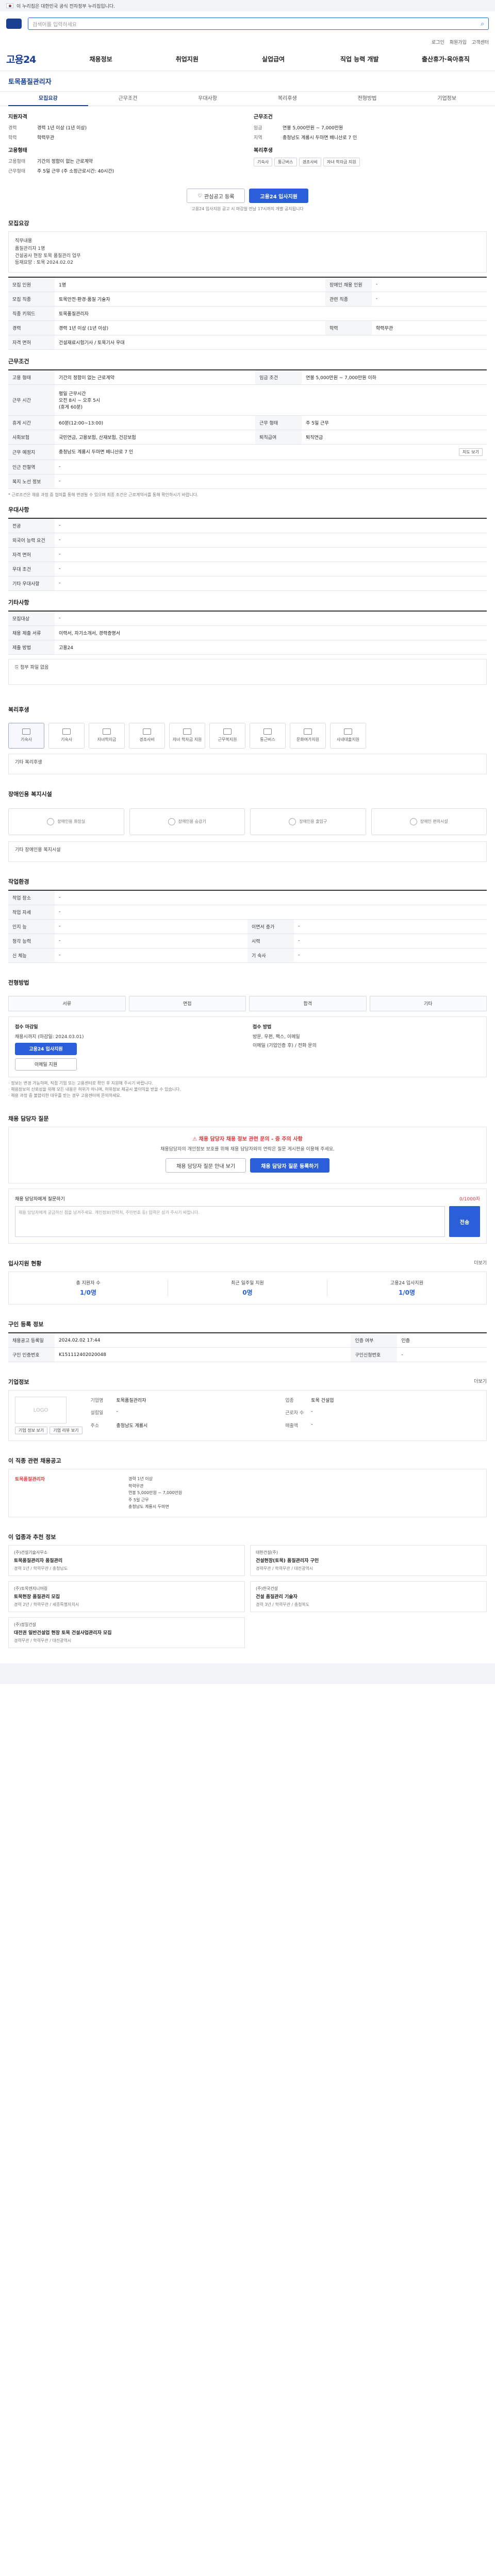 The image size is (495, 2576). What do you see at coordinates (247, 481) in the screenshot?
I see `table-row: 복지 노선 정보 -` at bounding box center [247, 481].